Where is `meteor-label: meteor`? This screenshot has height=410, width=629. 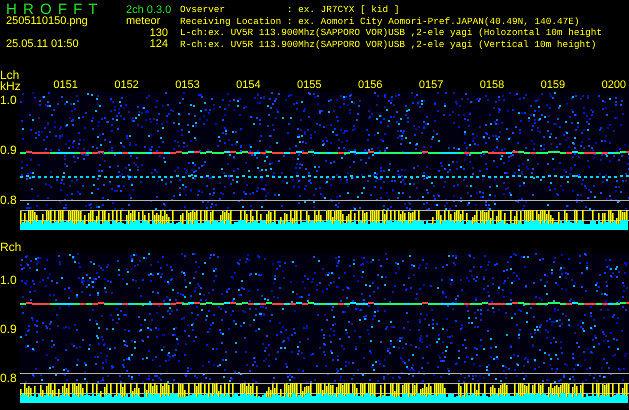 meteor-label: meteor is located at coordinates (144, 21).